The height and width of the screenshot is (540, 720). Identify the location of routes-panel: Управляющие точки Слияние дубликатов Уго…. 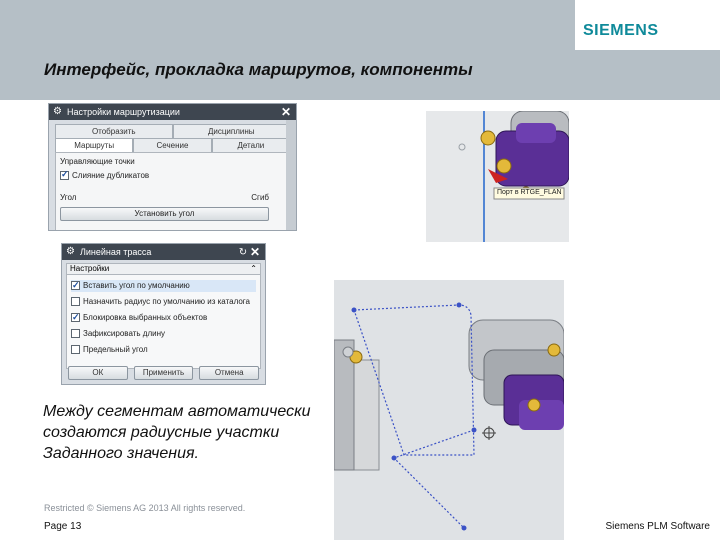
(172, 191).